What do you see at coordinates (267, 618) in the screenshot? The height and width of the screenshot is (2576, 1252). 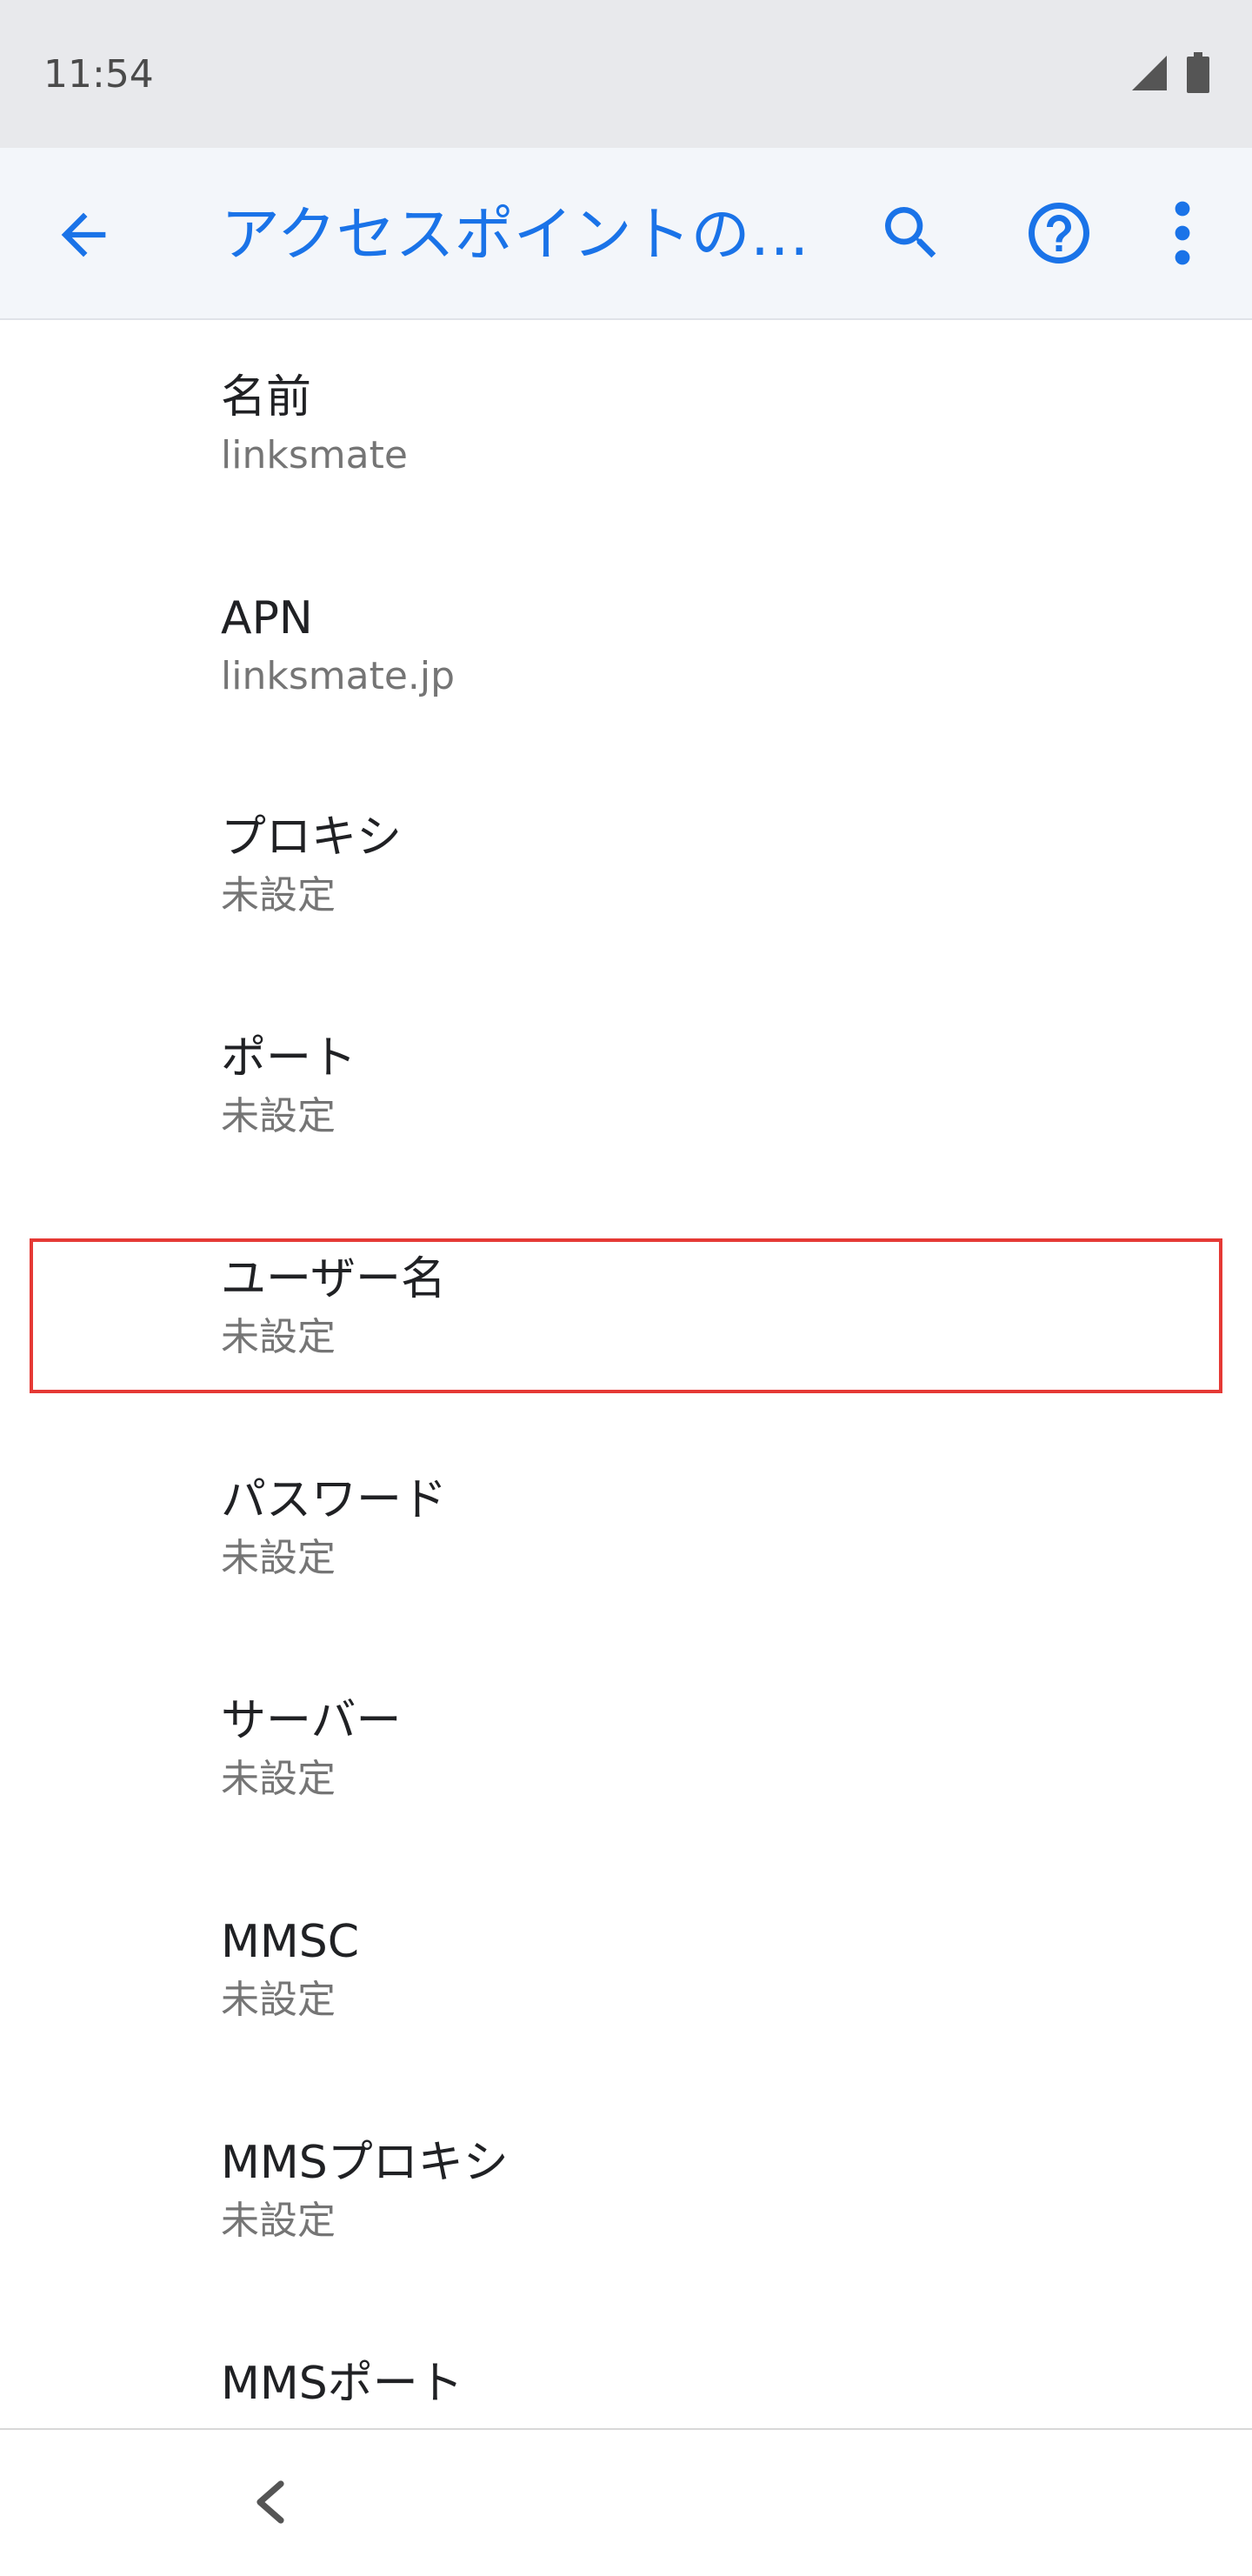 I see `list-item-title: APN` at bounding box center [267, 618].